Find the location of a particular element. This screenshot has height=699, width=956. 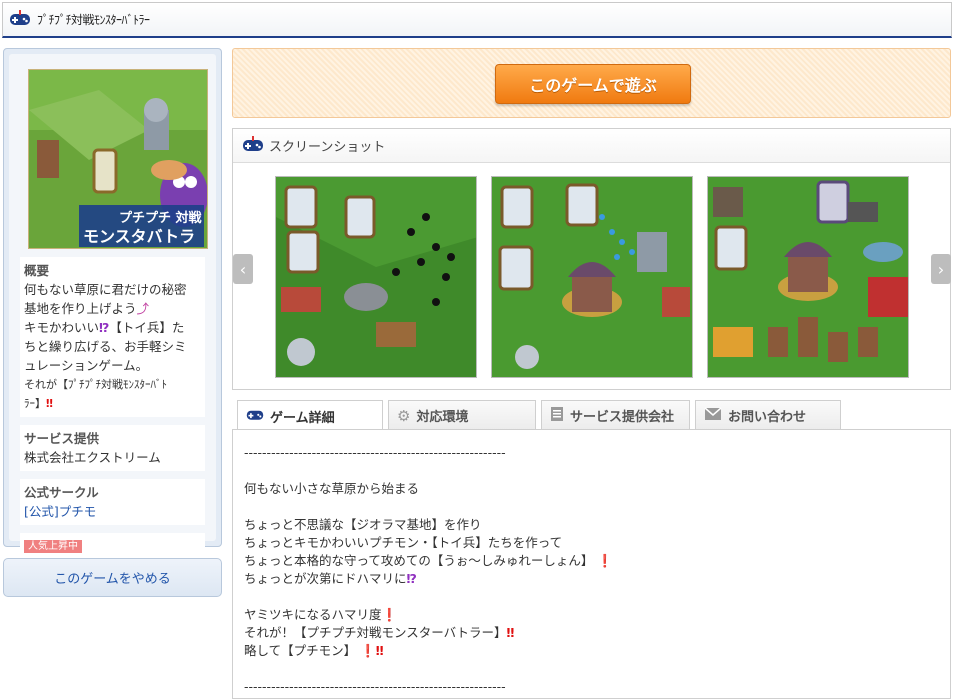

cover-logo-text: モンスタバトラ is located at coordinates (139, 236).